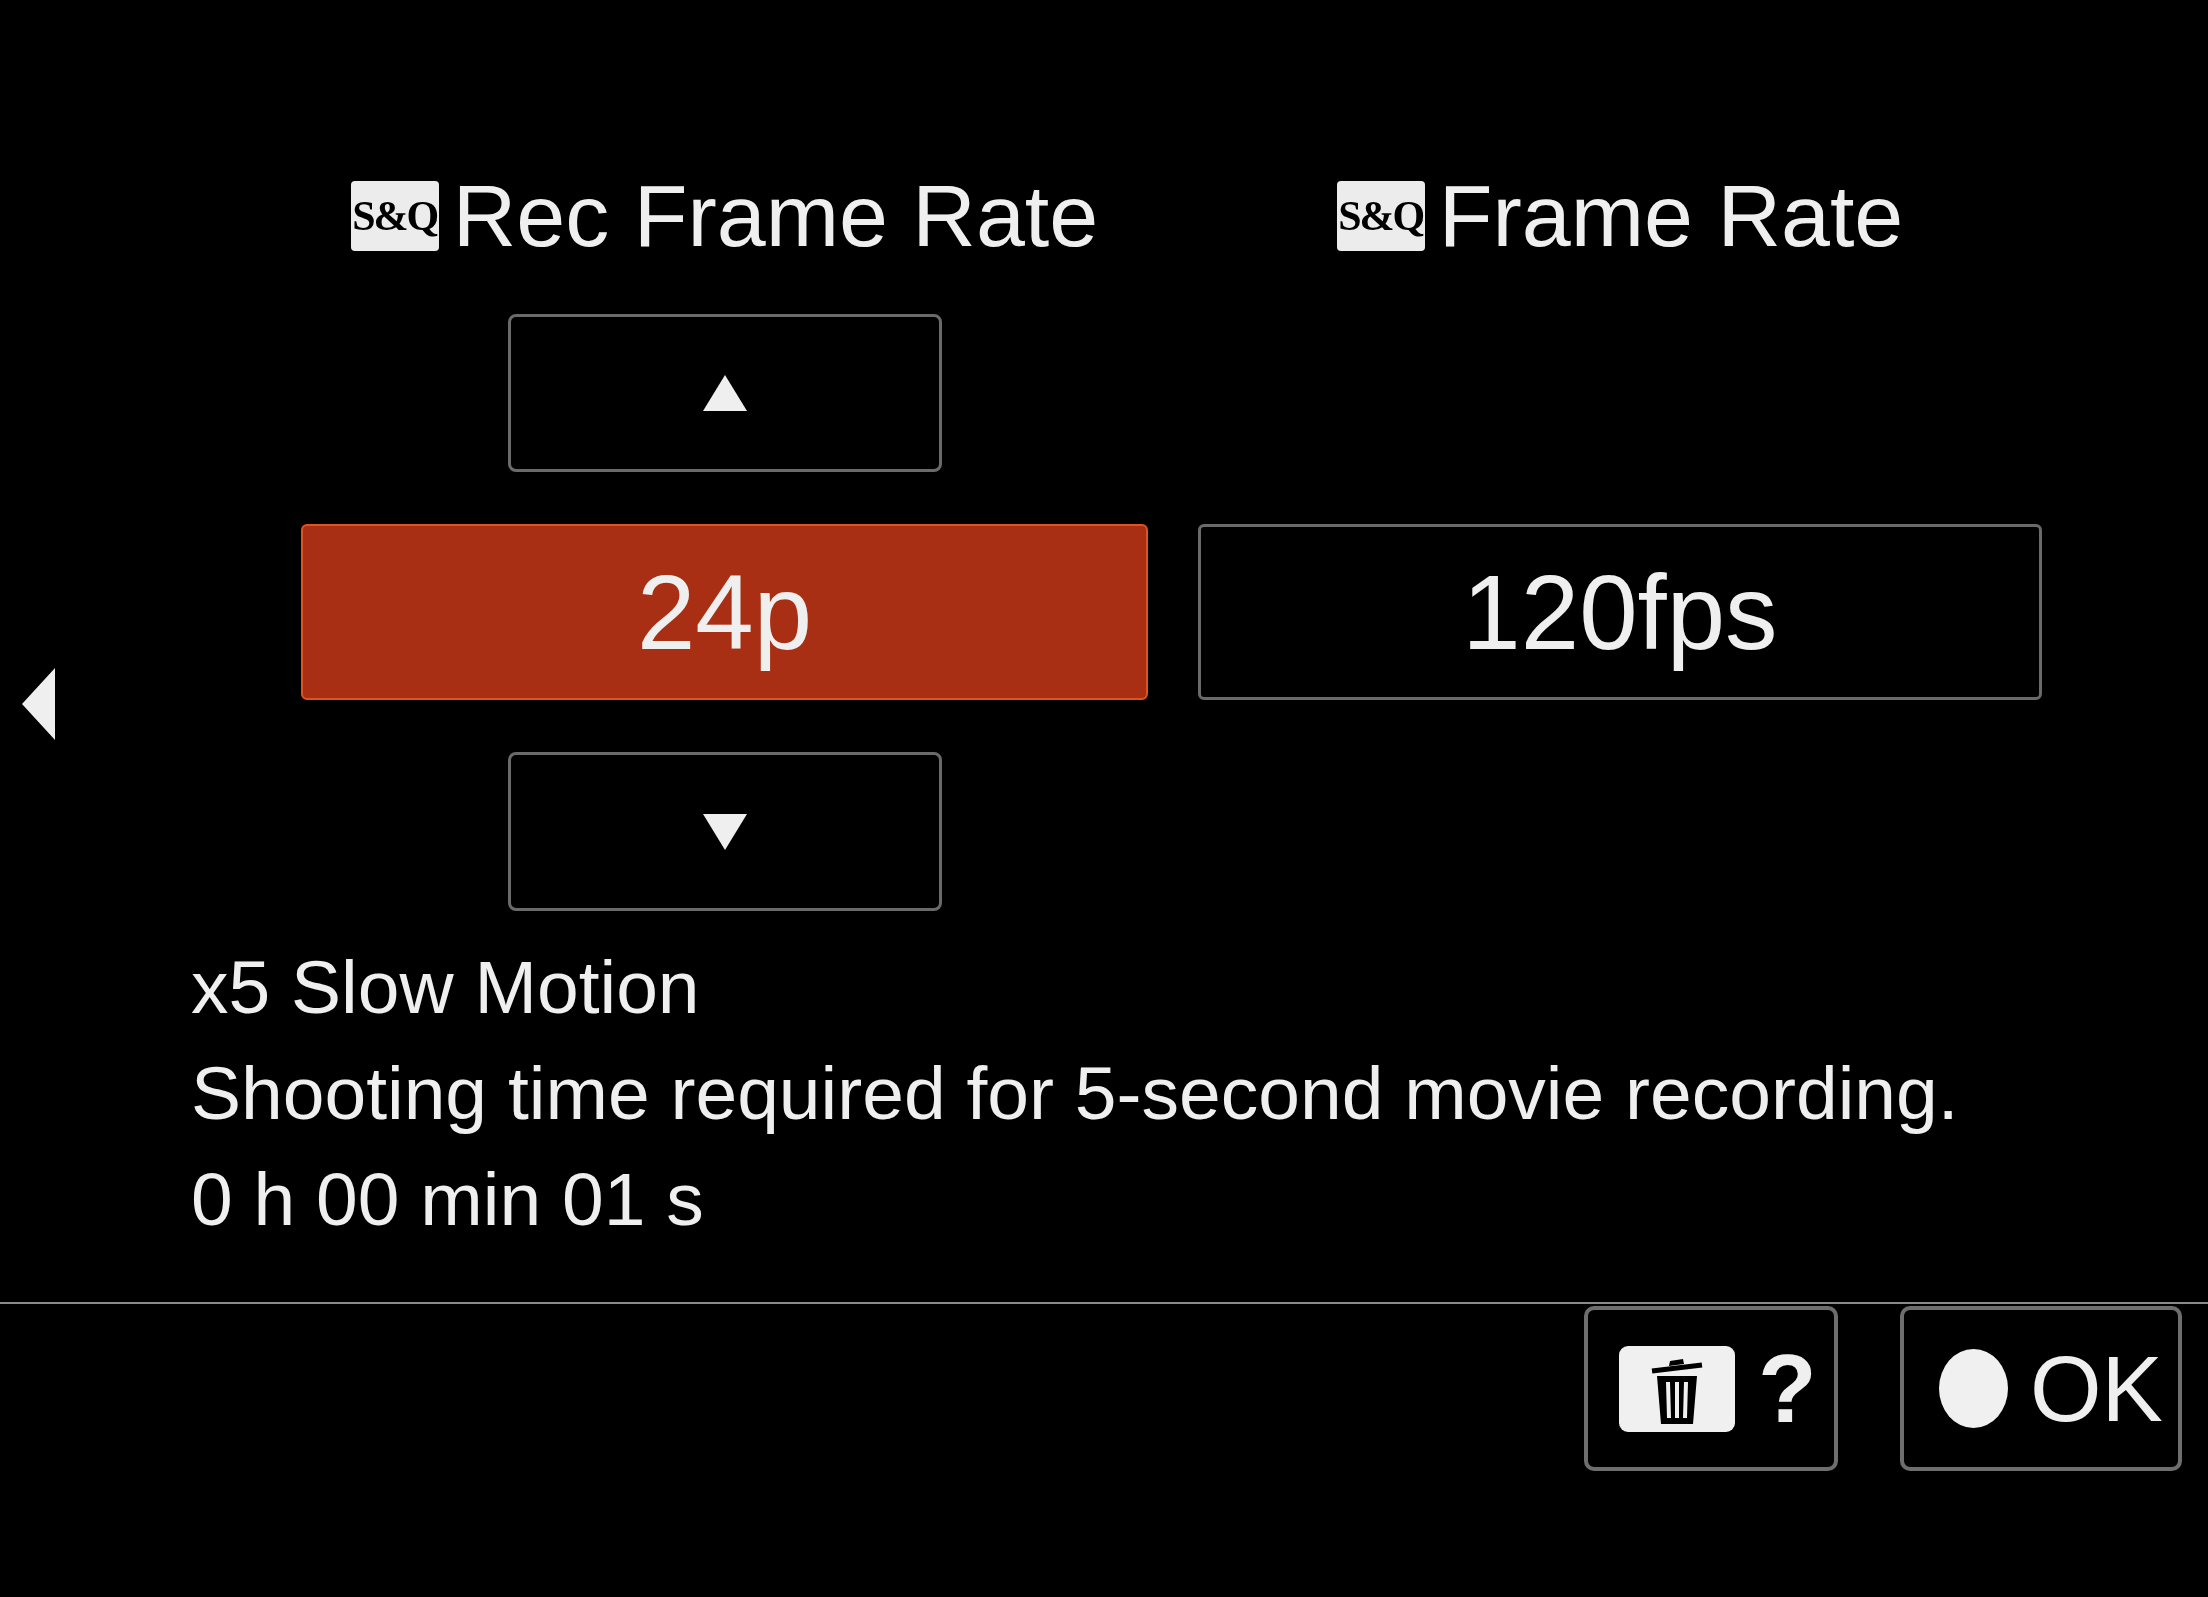  I want to click on down-button, so click(724, 831).